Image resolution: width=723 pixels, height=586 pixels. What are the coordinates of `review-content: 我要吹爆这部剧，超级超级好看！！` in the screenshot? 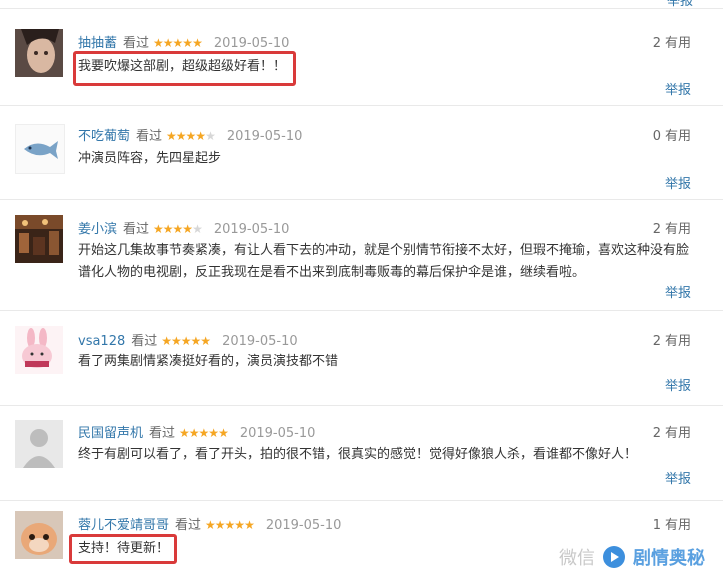 It's located at (182, 66).